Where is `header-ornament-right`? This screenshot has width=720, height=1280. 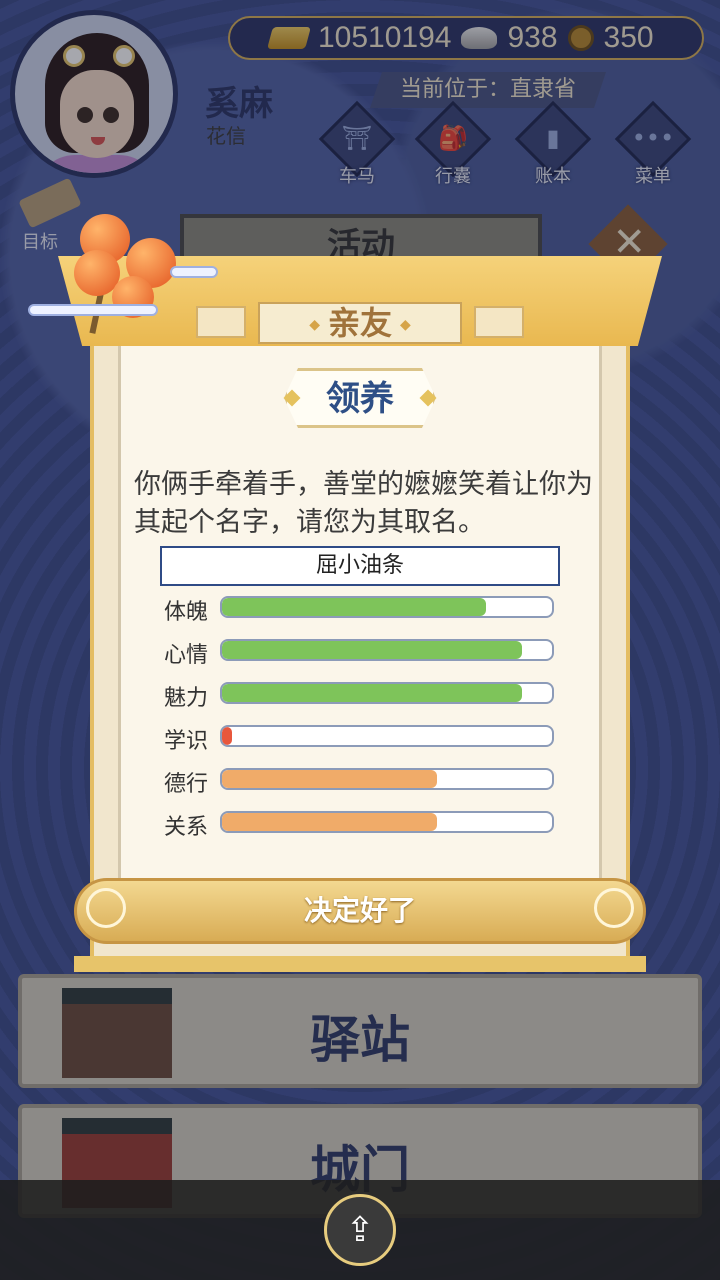
header-ornament-right is located at coordinates (499, 322).